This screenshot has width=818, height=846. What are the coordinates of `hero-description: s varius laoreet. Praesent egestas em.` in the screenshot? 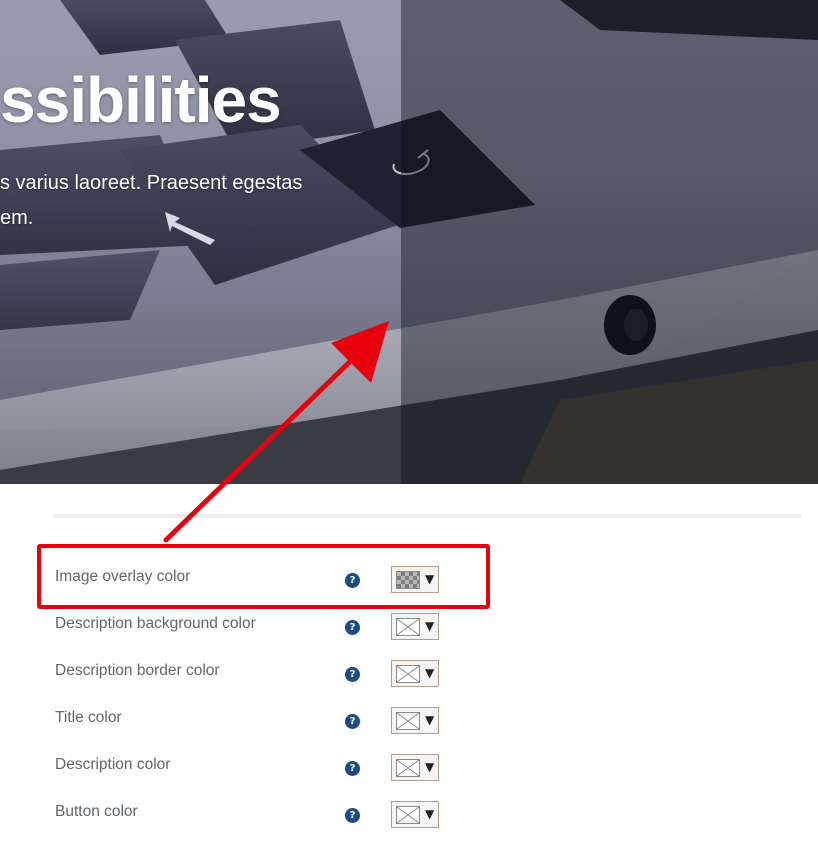 It's located at (151, 200).